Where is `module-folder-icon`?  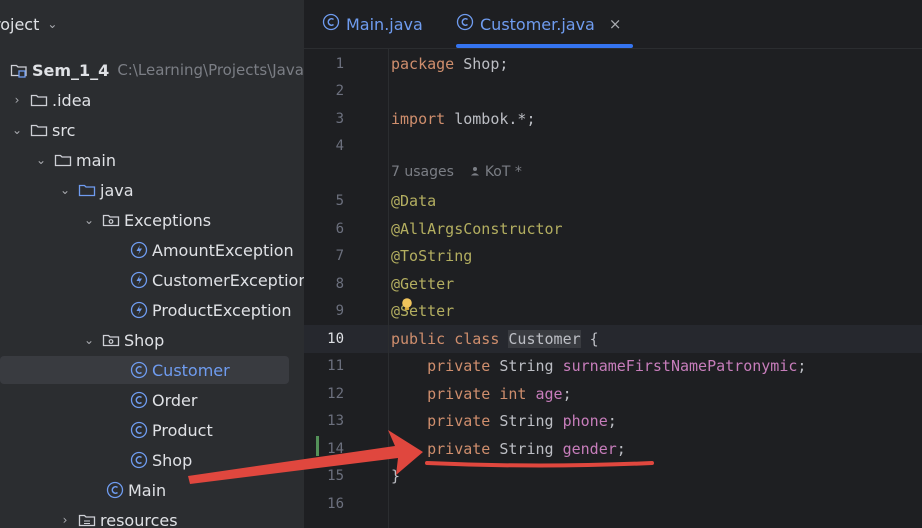
module-folder-icon is located at coordinates (19, 70).